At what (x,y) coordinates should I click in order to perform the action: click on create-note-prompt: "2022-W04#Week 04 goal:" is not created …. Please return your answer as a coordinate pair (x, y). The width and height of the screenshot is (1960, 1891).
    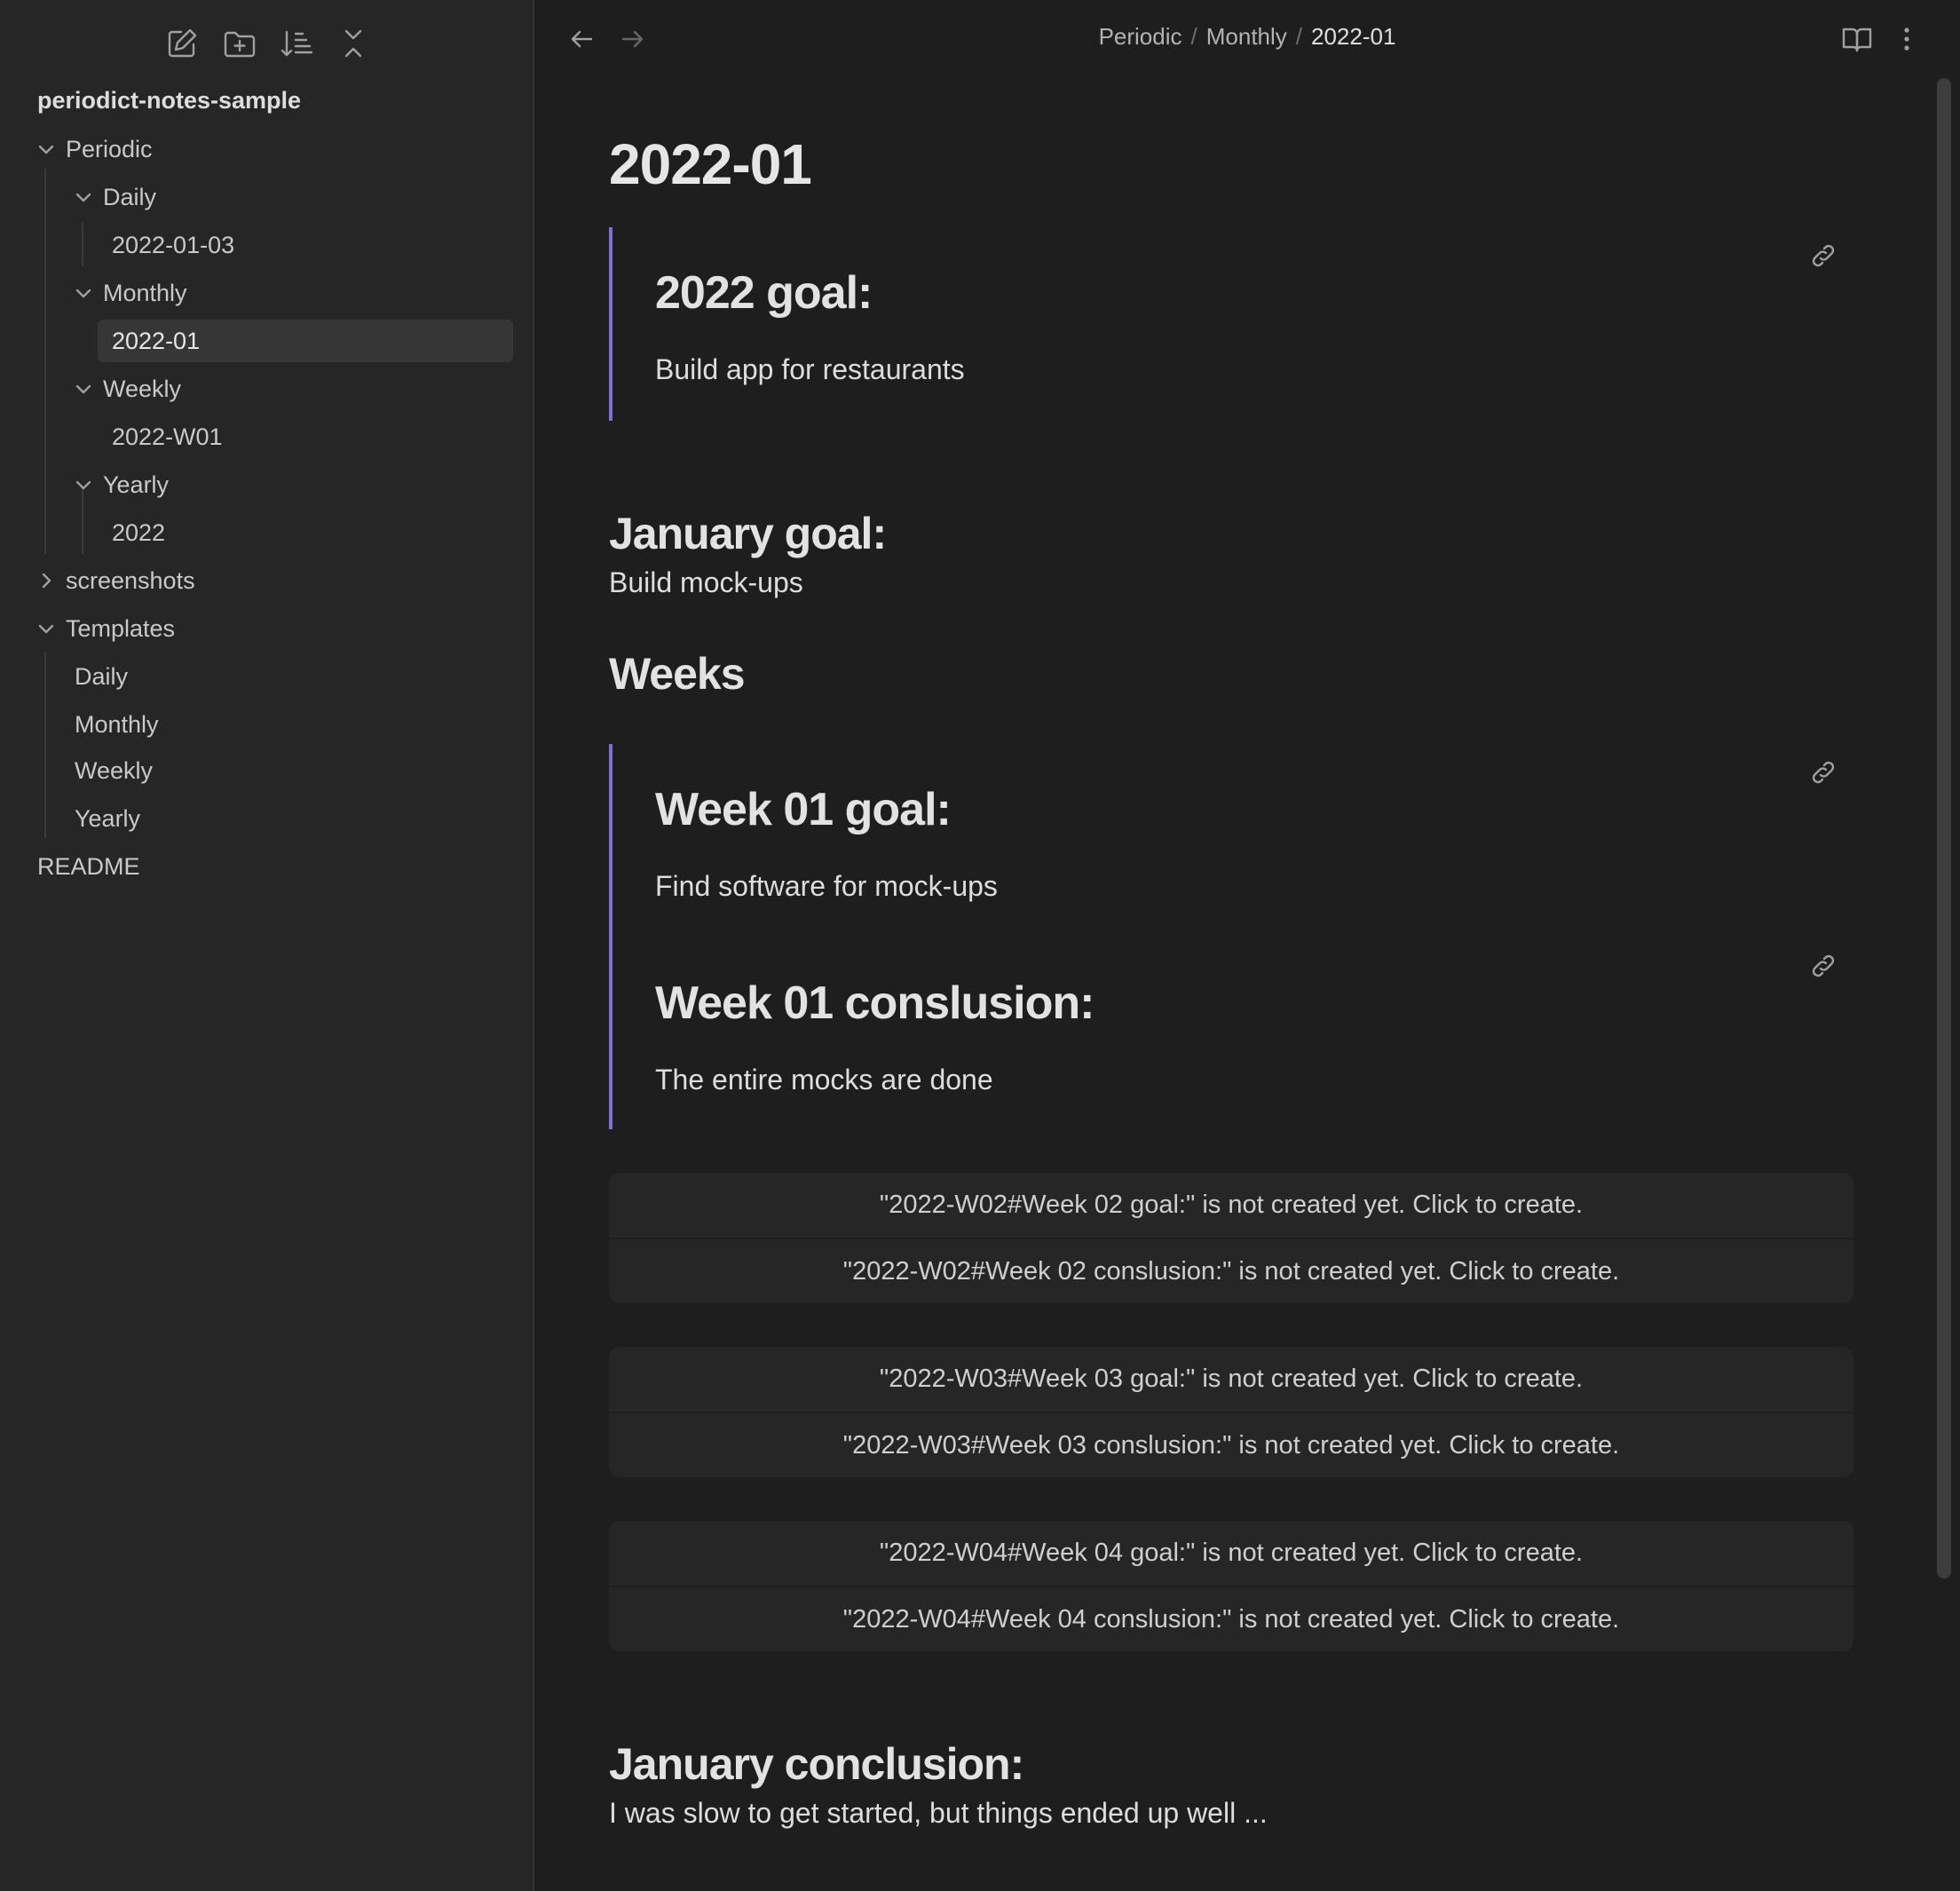
    Looking at the image, I should click on (1231, 1553).